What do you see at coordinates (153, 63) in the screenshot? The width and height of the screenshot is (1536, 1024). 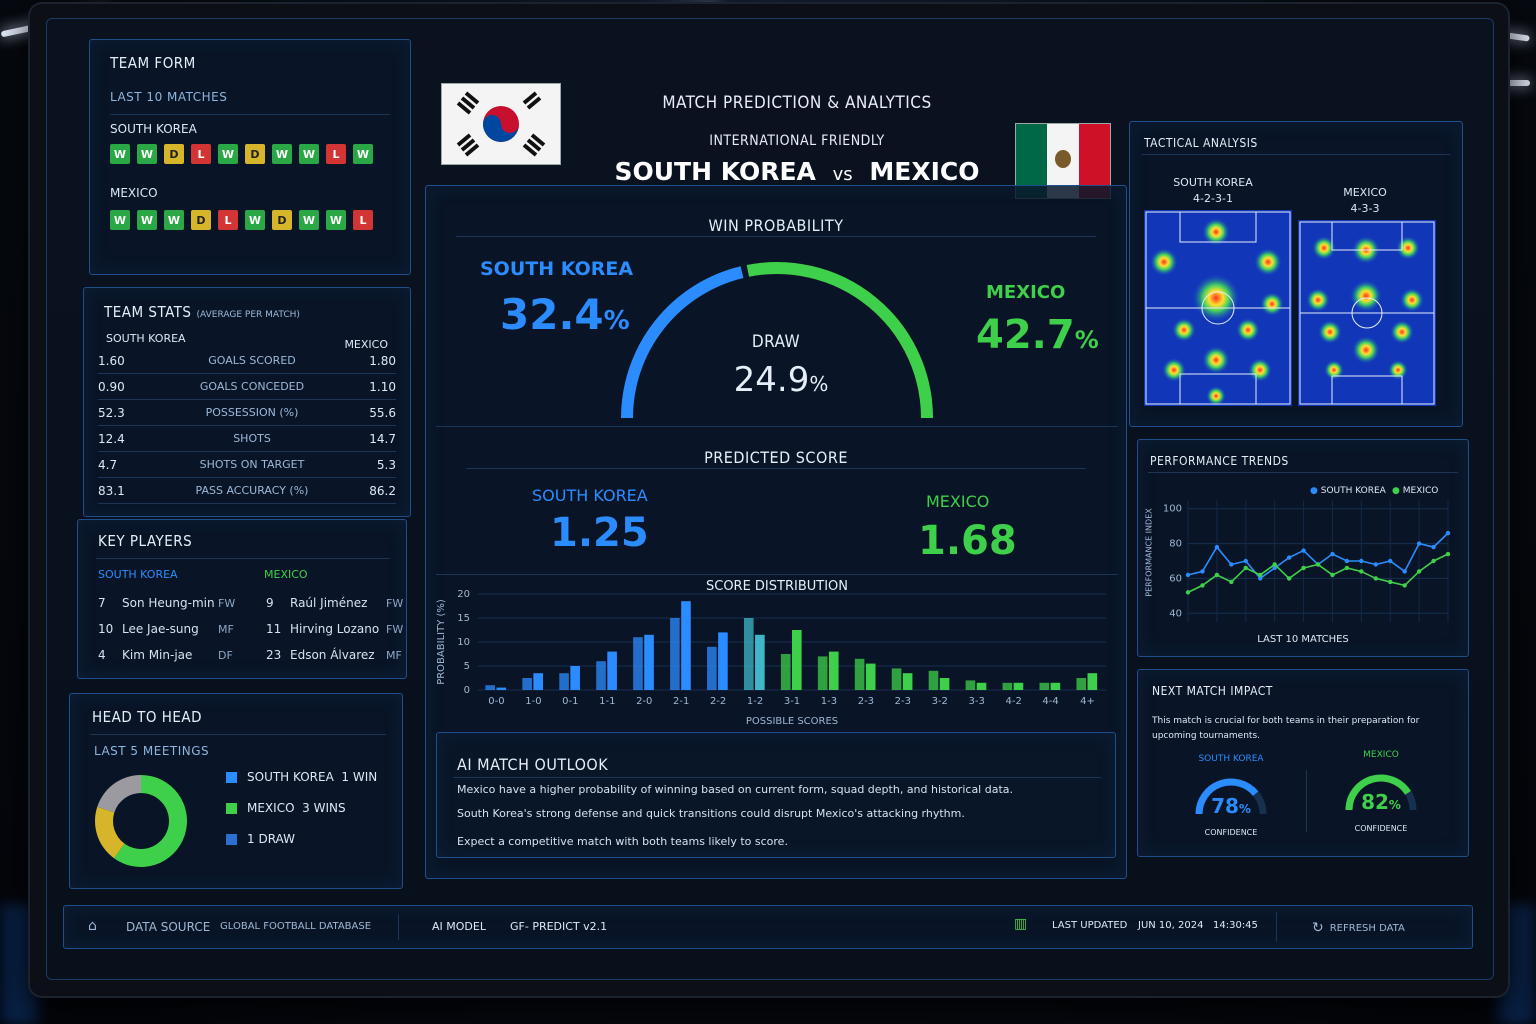 I see `team-form-title: TEAM FORM` at bounding box center [153, 63].